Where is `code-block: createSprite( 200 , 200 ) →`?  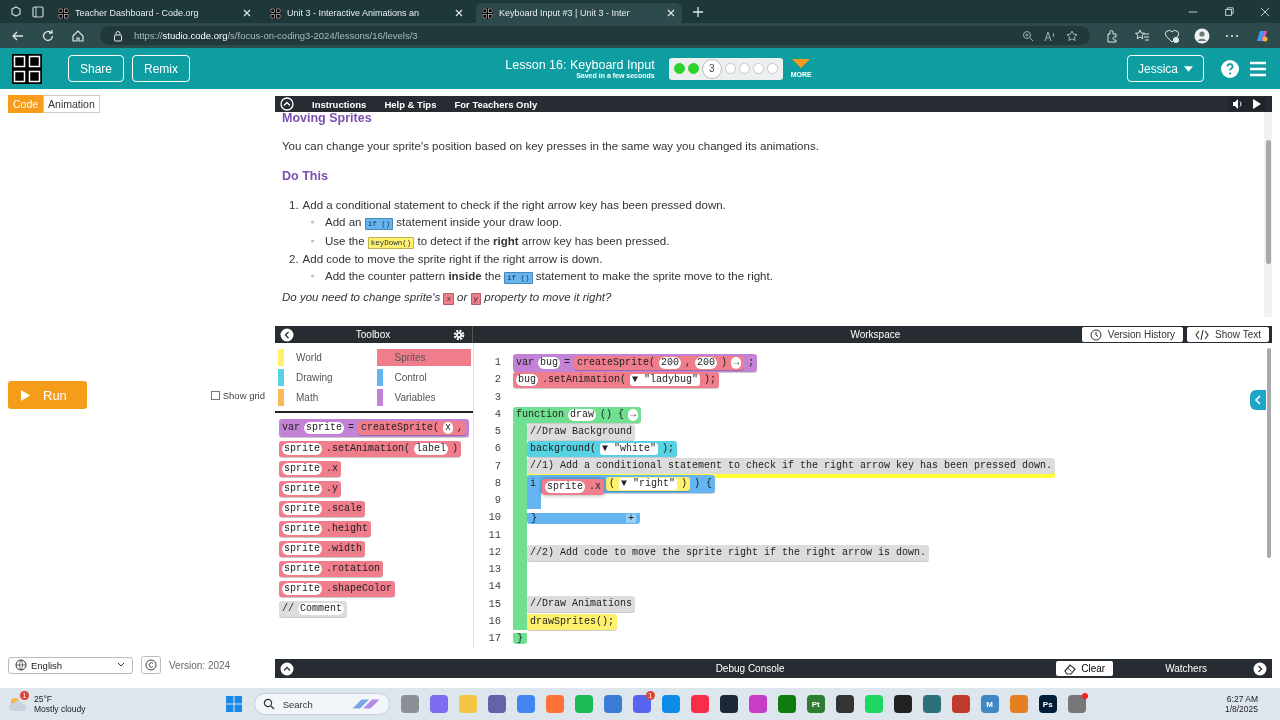 code-block: createSprite( 200 , 200 ) → is located at coordinates (659, 362).